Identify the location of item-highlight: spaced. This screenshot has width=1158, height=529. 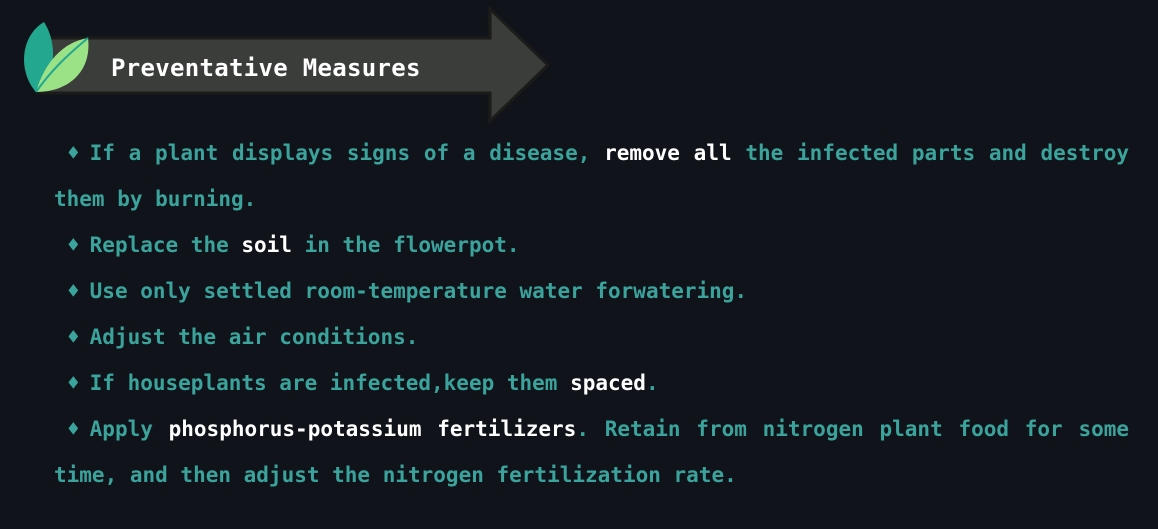
(608, 383).